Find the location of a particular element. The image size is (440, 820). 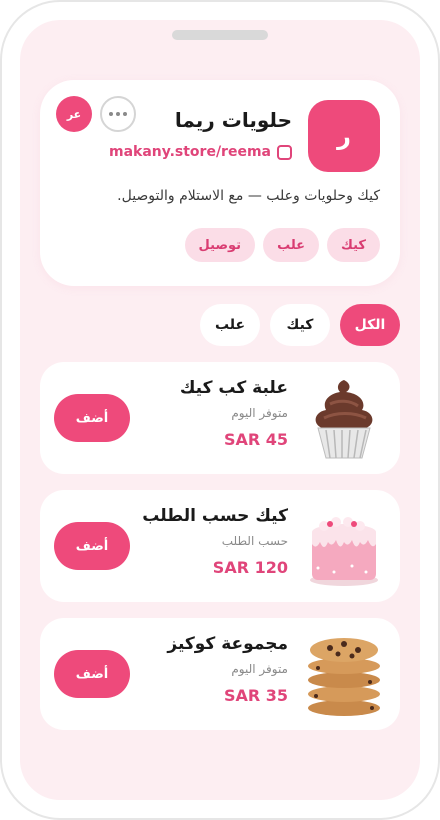

store-tag: توصيل is located at coordinates (220, 245).